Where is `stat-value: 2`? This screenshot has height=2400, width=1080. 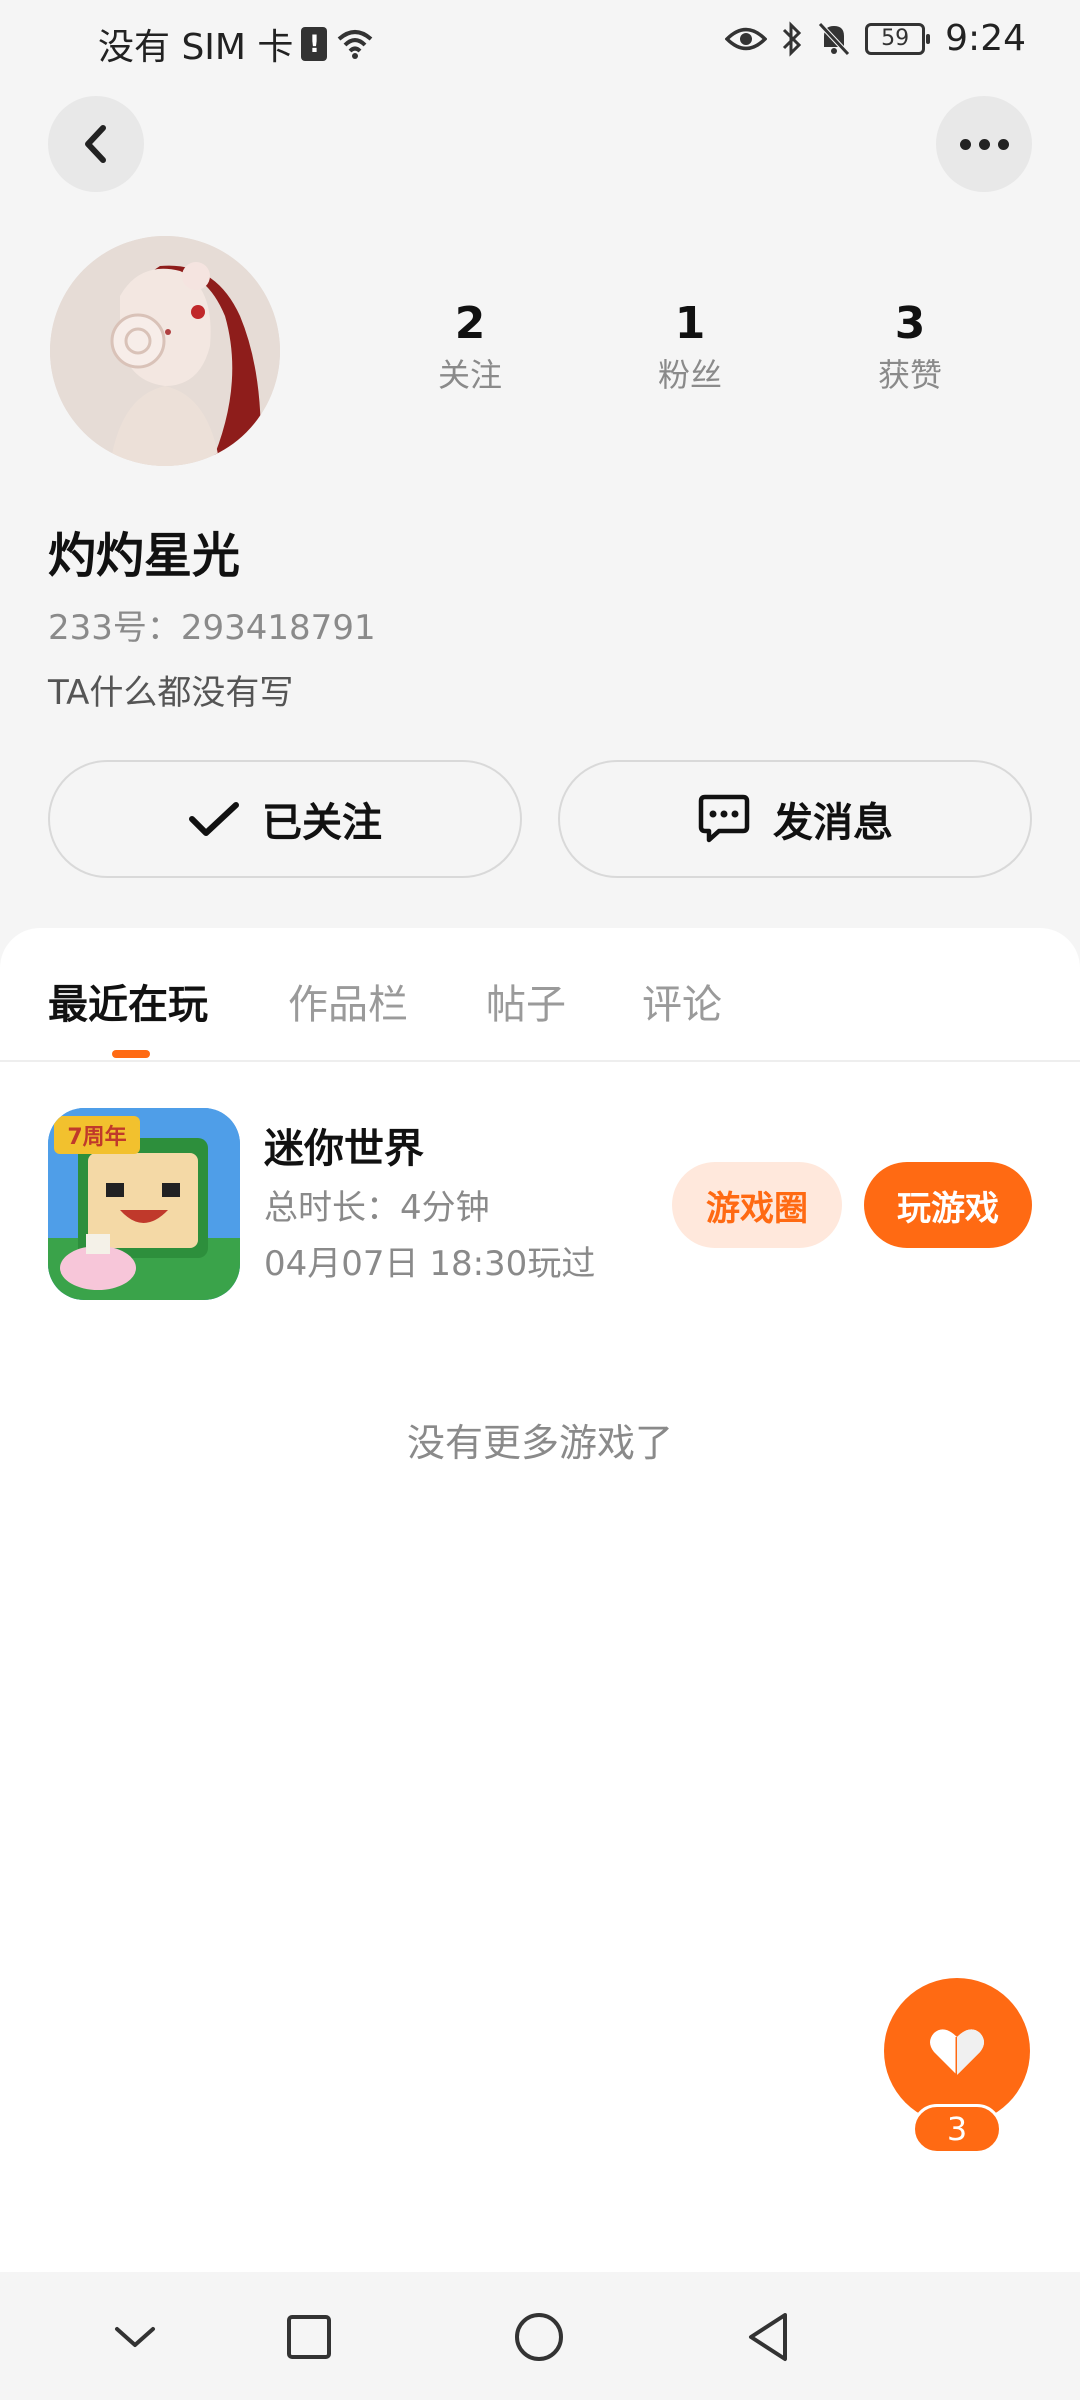 stat-value: 2 is located at coordinates (470, 323).